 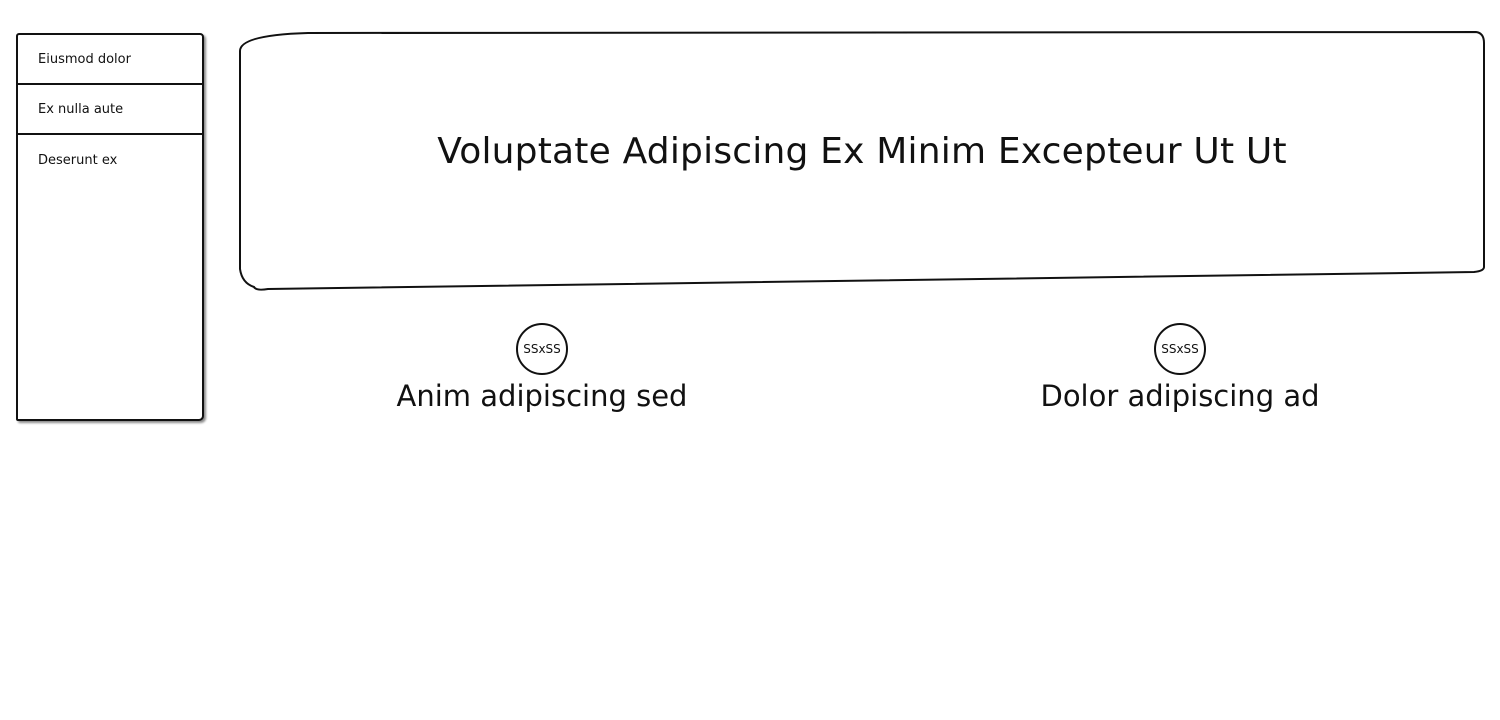 I want to click on profile-name: Anim adipiscing sed, so click(x=542, y=396).